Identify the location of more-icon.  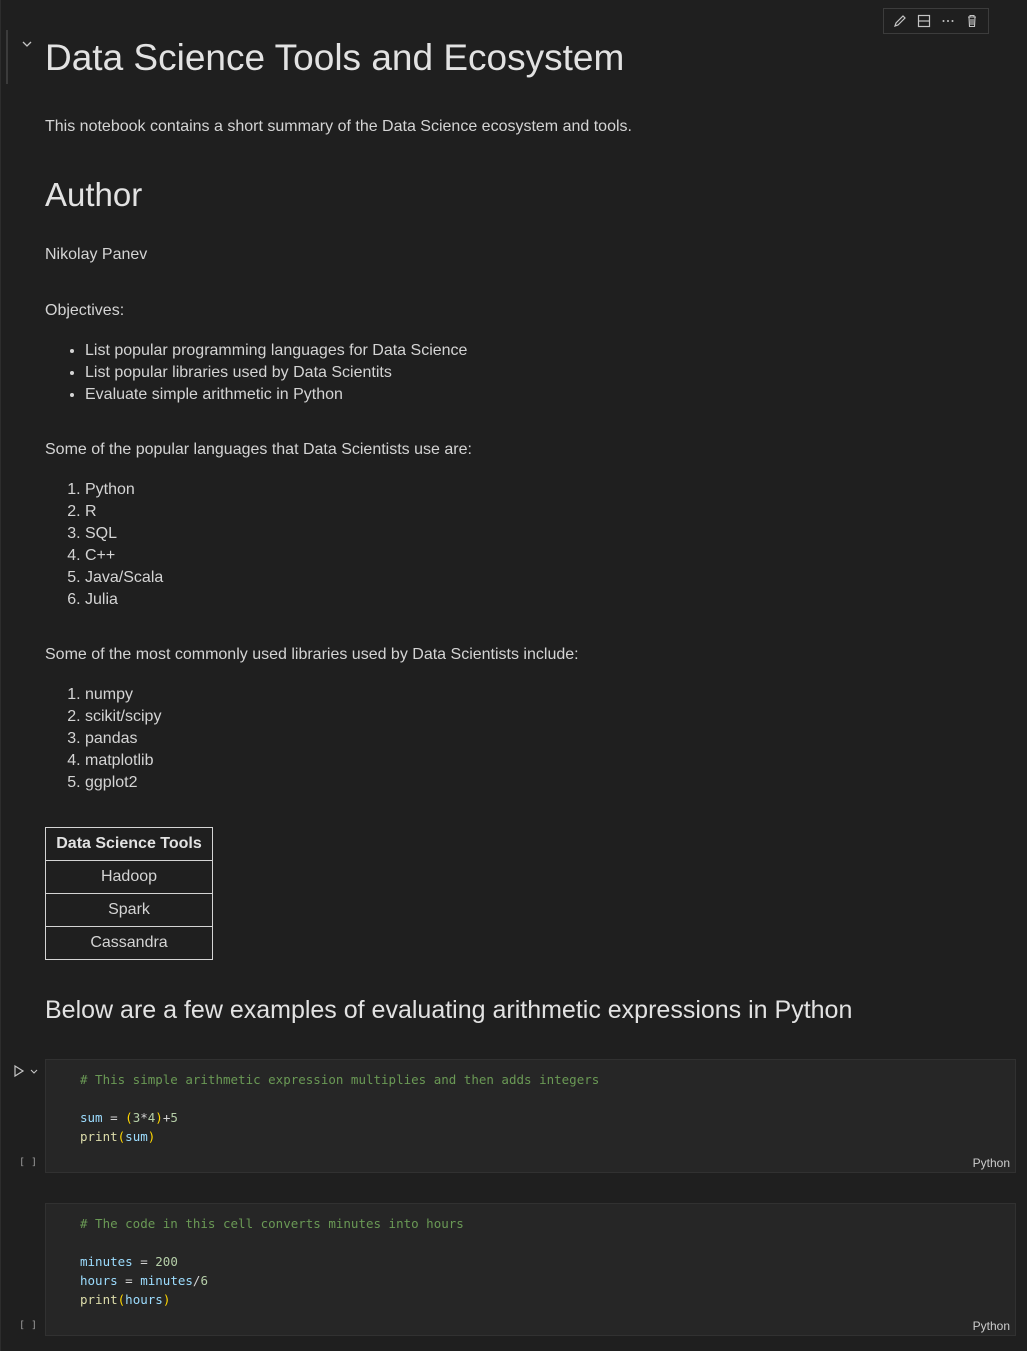
(948, 21).